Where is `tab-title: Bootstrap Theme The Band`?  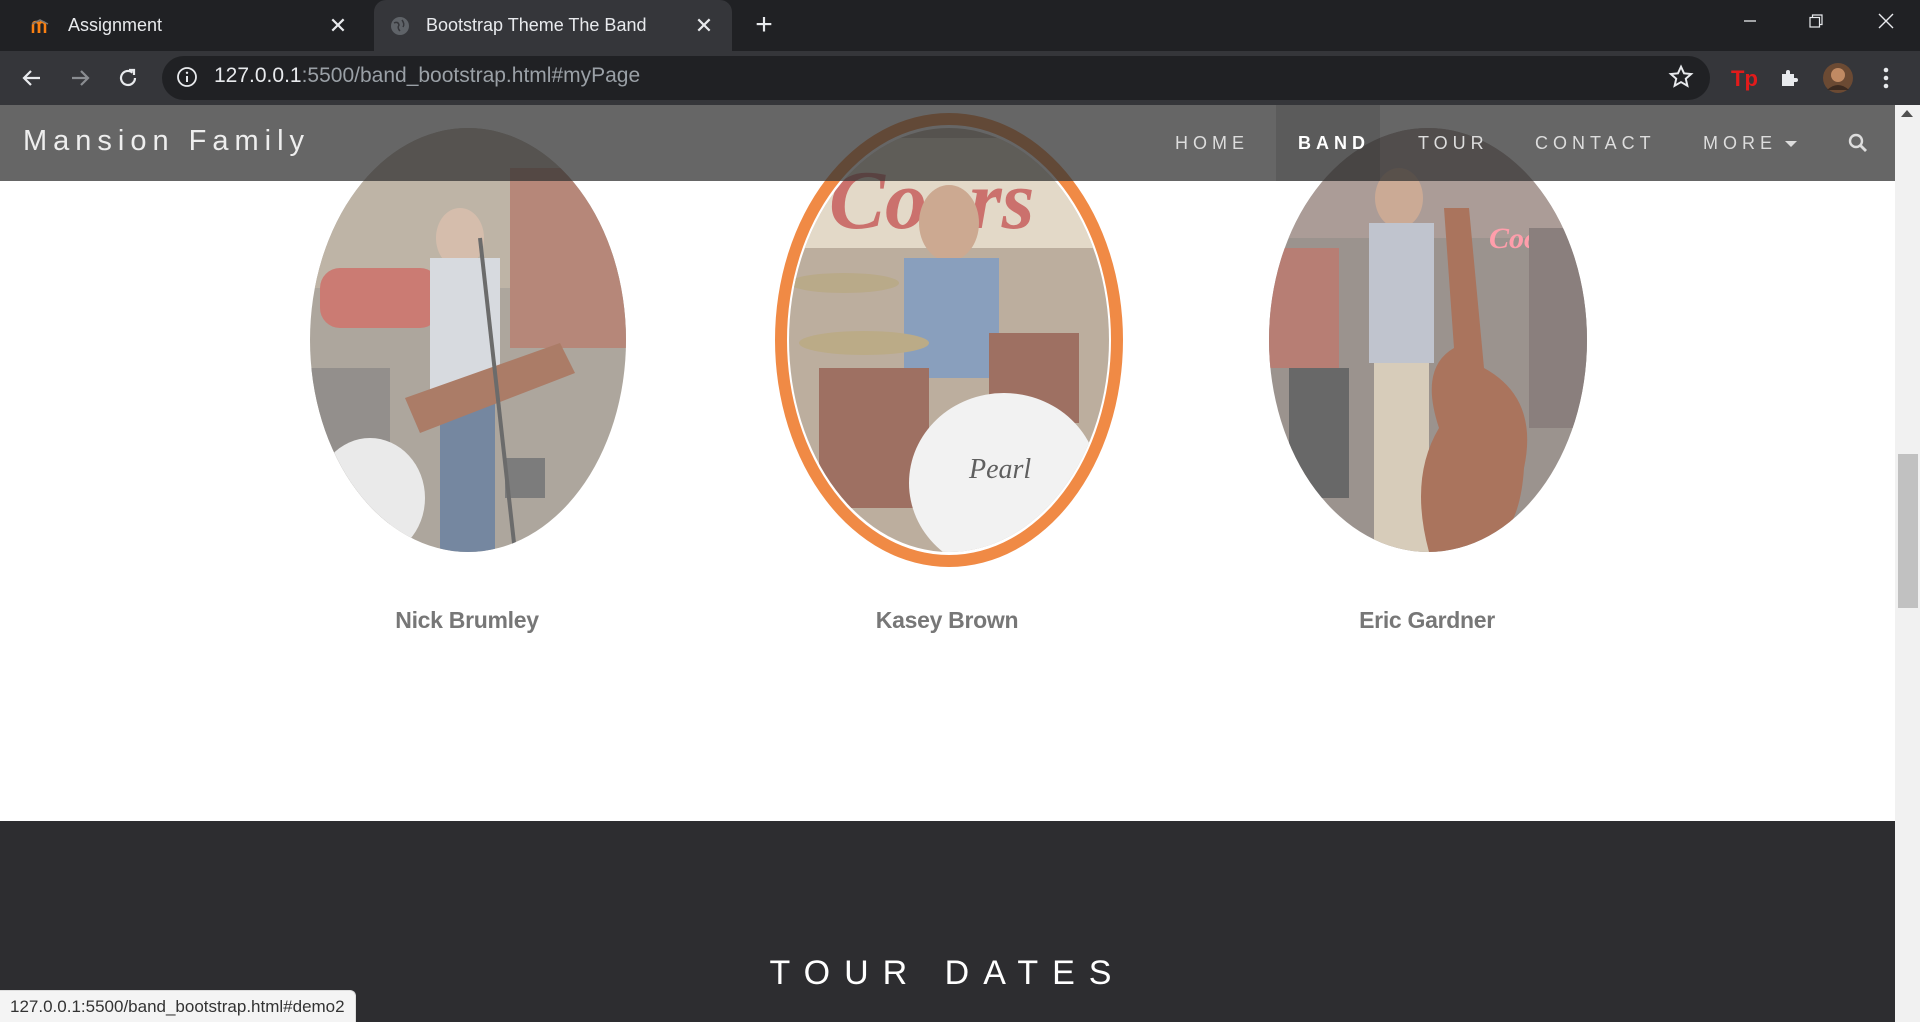
tab-title: Bootstrap Theme The Band is located at coordinates (536, 25).